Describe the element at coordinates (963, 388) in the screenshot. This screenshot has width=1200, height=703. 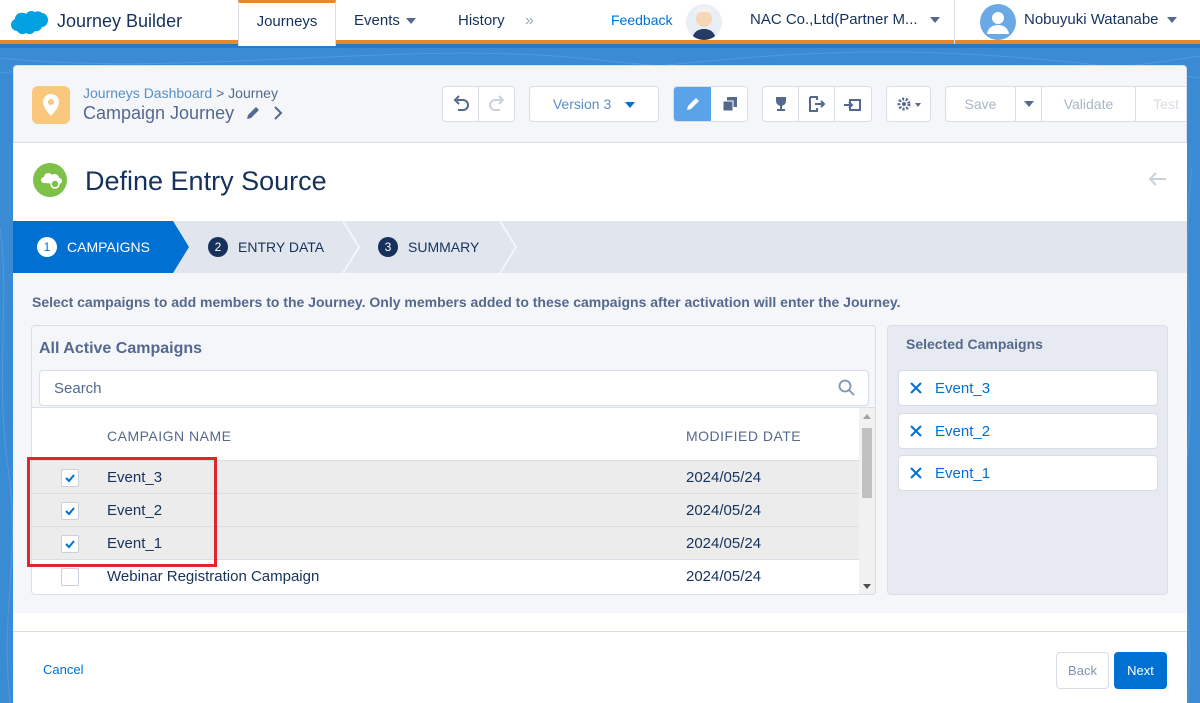
I see `selected-campaign-name: Event_3` at that location.